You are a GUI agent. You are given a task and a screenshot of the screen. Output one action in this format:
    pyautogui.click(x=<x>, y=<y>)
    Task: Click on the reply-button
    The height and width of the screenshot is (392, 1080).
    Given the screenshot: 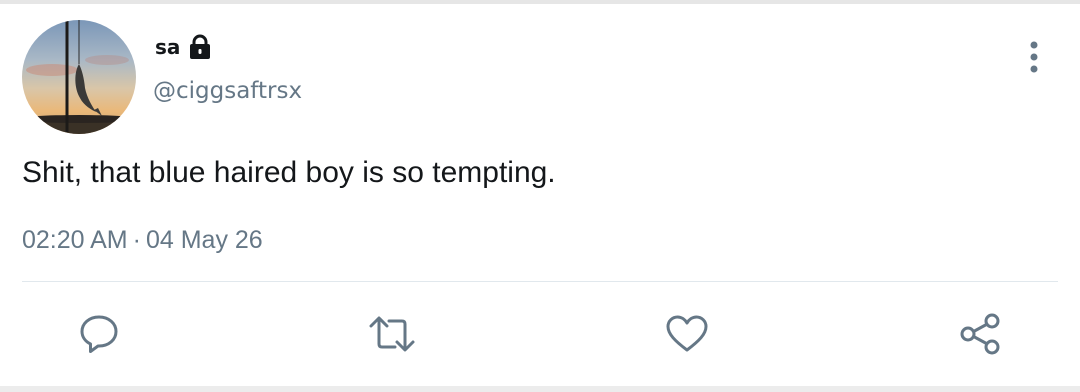 What is the action you would take?
    pyautogui.click(x=99, y=334)
    